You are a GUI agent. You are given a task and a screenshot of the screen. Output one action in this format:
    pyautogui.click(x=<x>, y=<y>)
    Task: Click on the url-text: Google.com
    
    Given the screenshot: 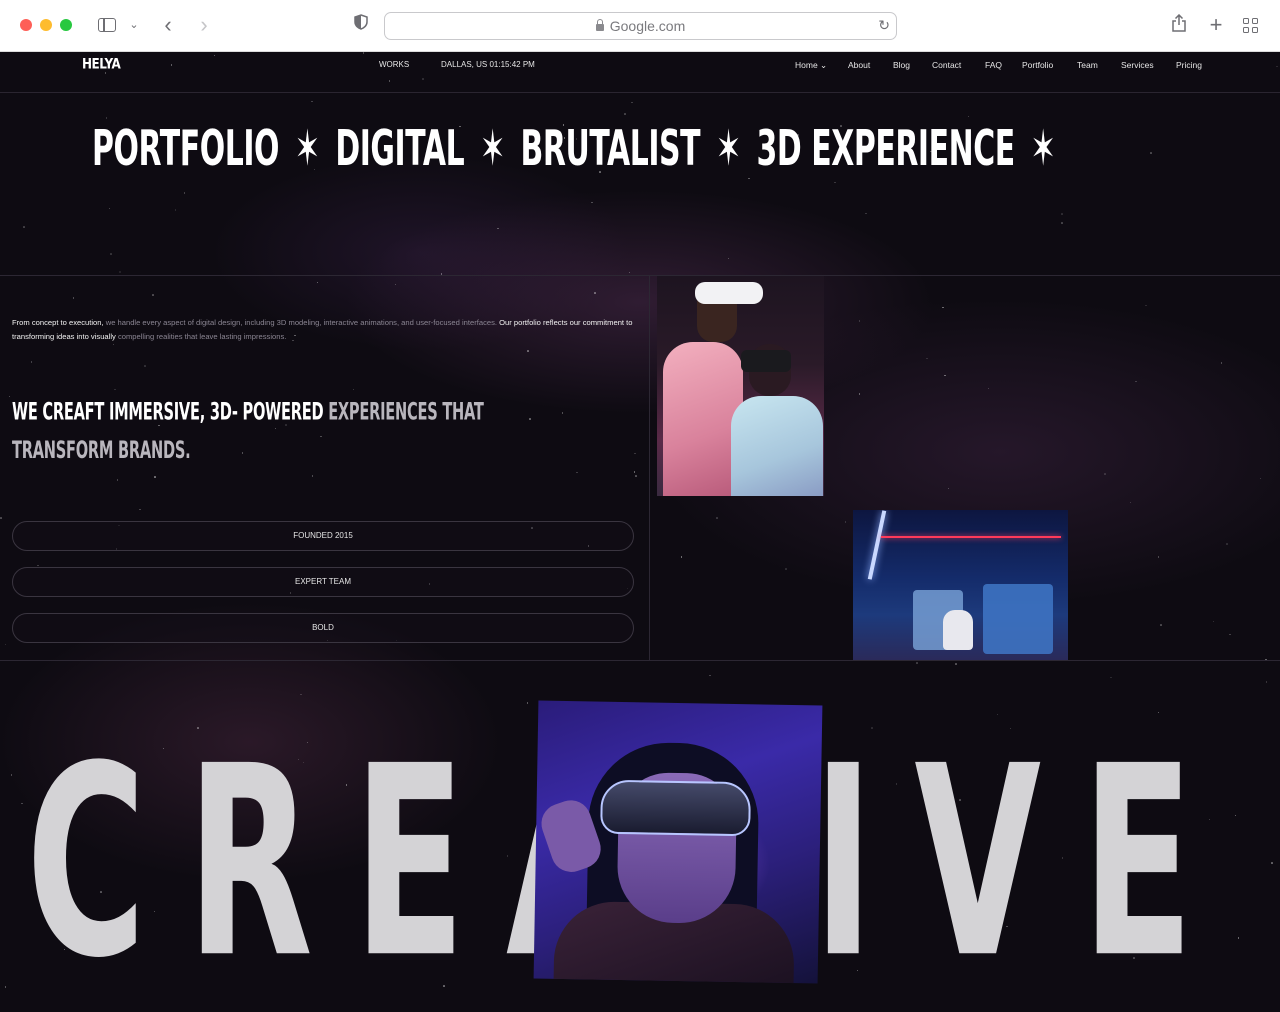 What is the action you would take?
    pyautogui.click(x=647, y=26)
    